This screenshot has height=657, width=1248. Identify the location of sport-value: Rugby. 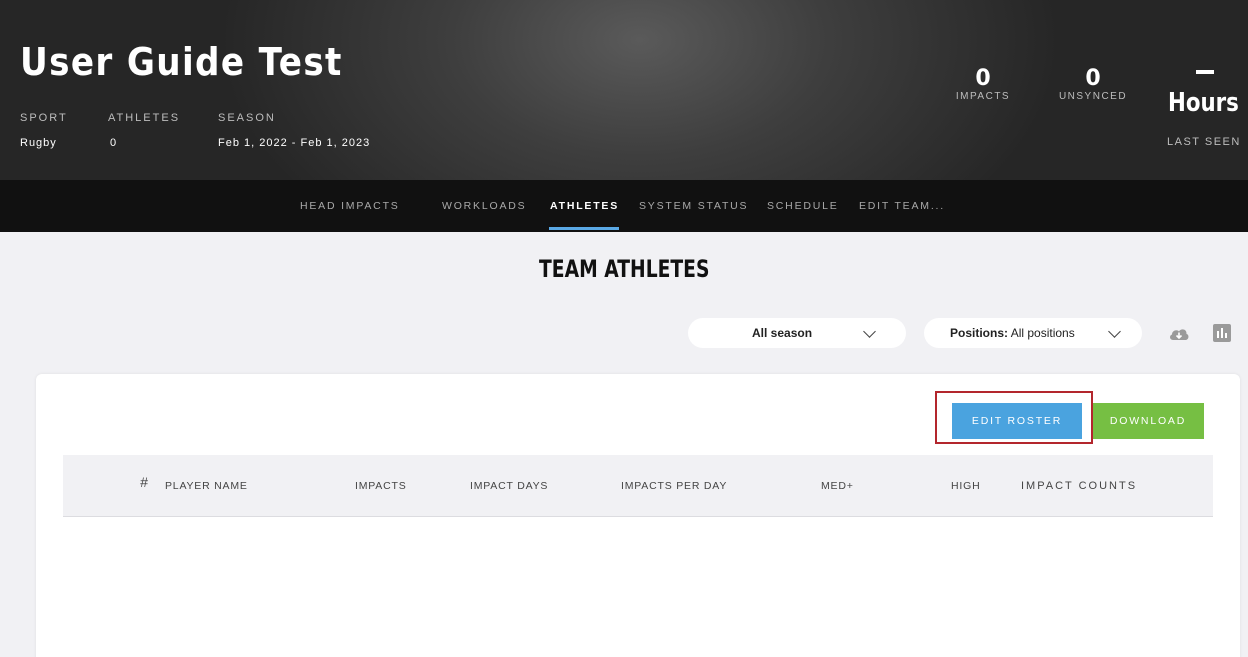
(38, 143).